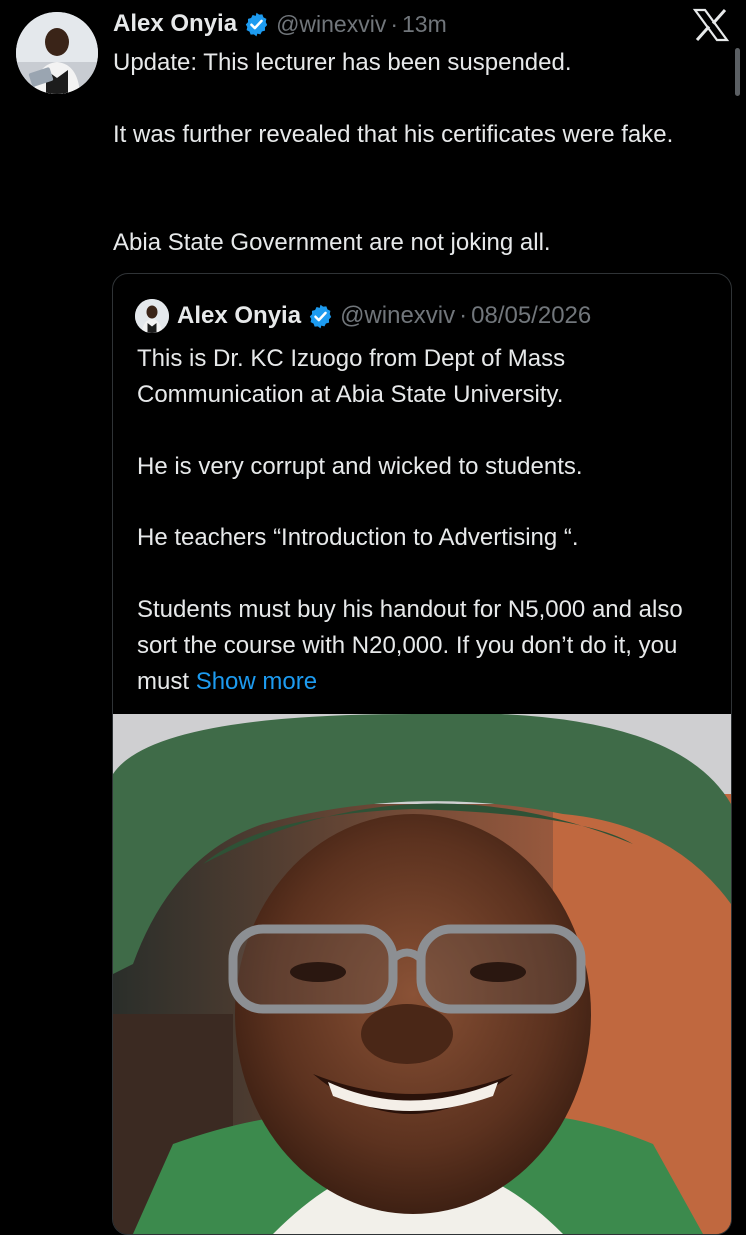 Image resolution: width=746 pixels, height=1235 pixels. I want to click on author-handle: @winexviv, so click(331, 24).